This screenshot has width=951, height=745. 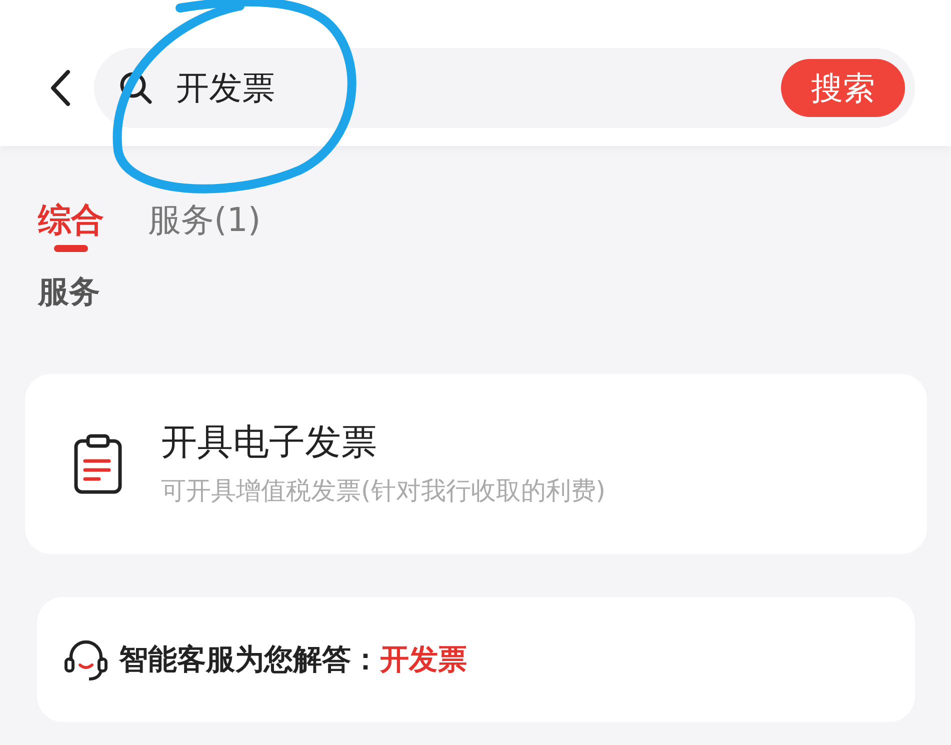 I want to click on tab-underline, so click(x=71, y=248).